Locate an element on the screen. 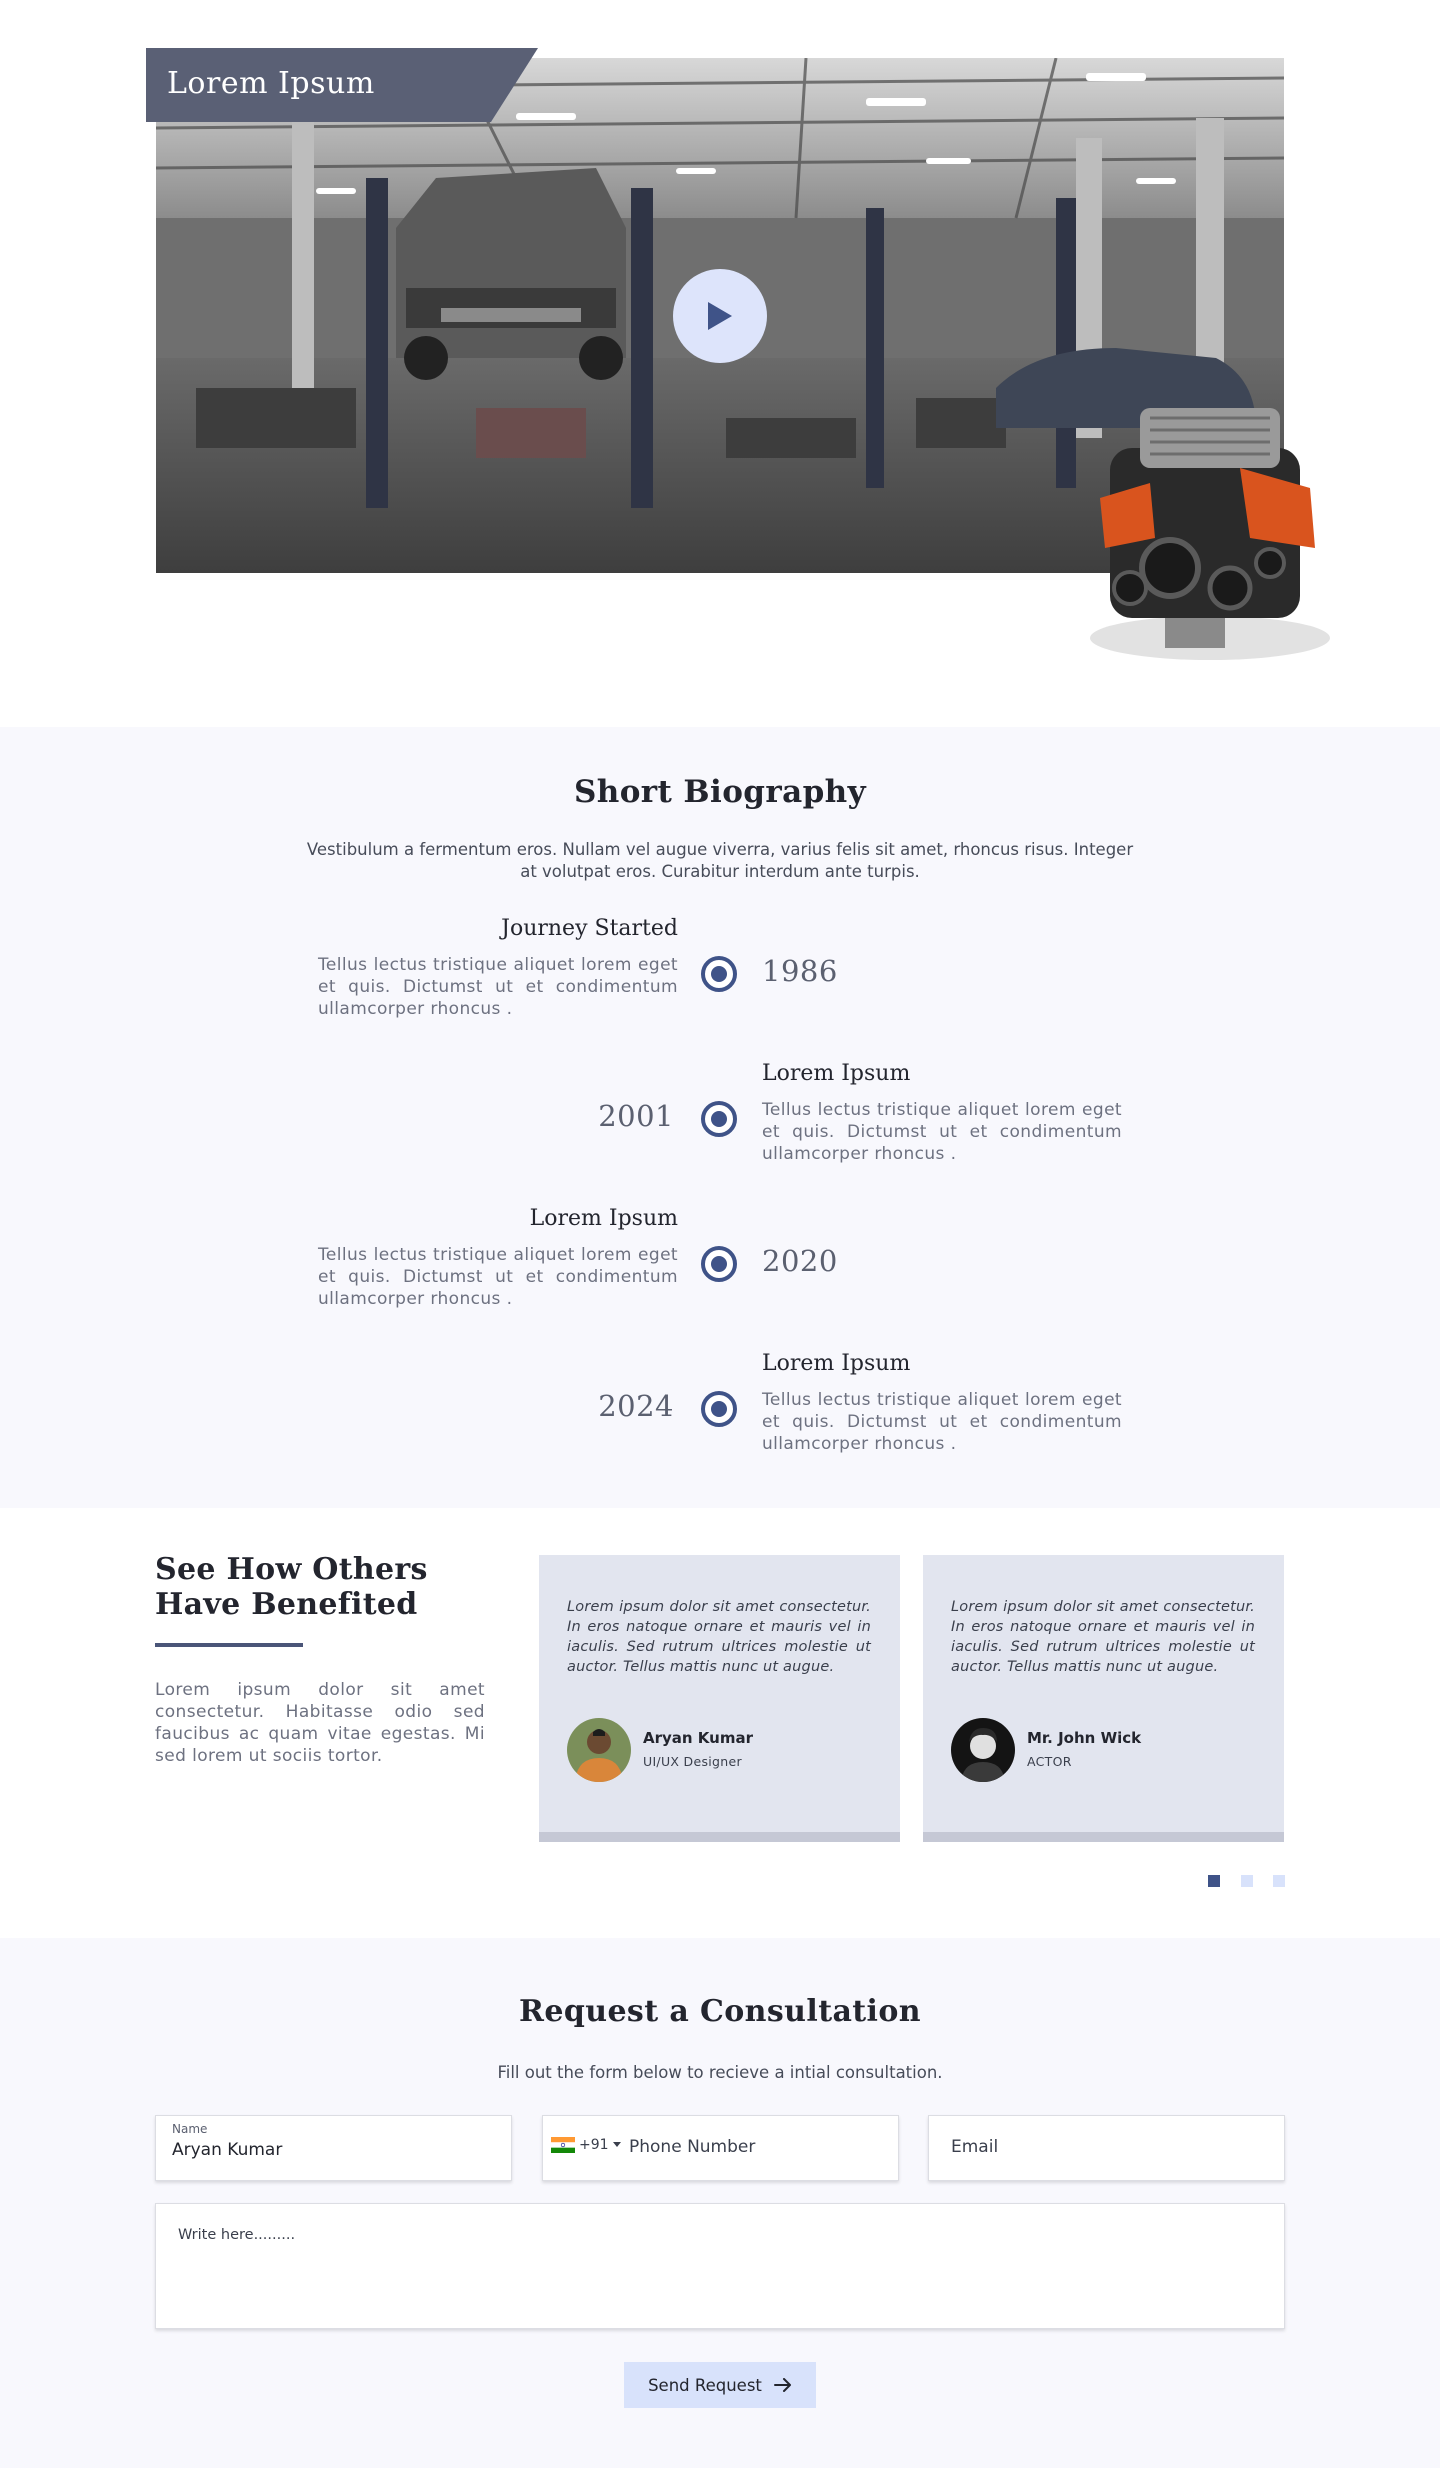  engine-image is located at coordinates (1210, 534).